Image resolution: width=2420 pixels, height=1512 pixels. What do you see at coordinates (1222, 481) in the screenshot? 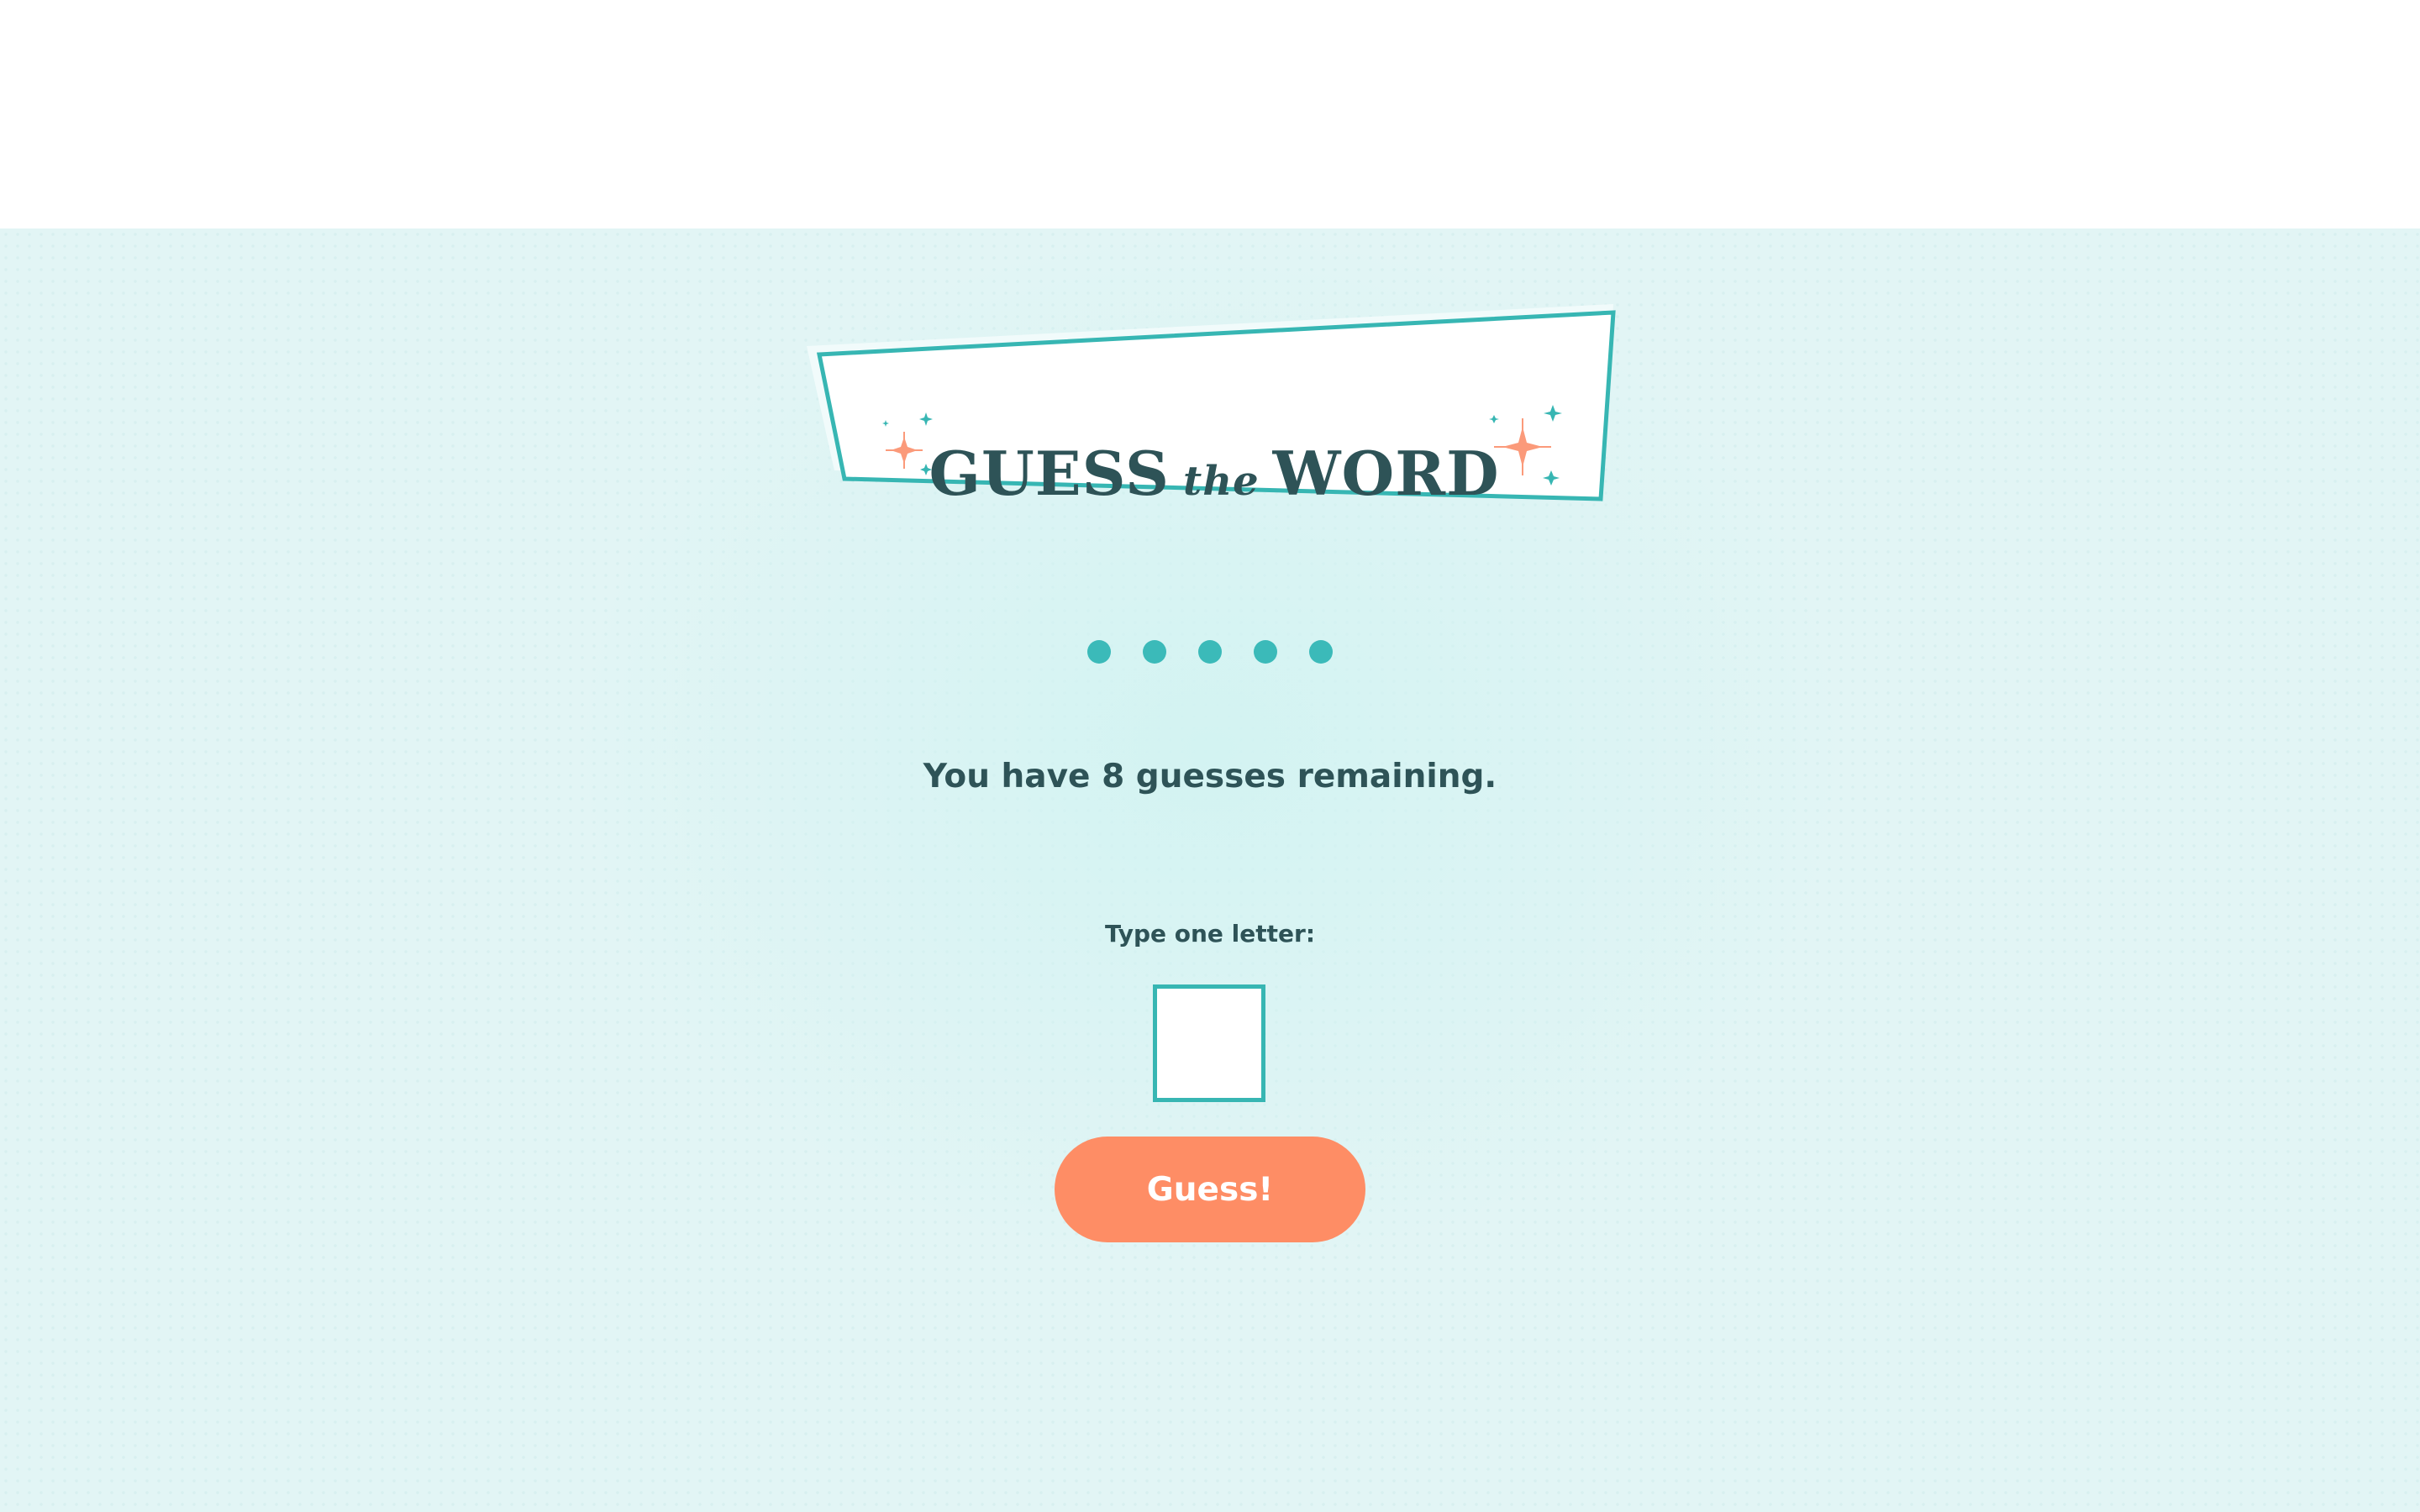
I see `title-the: the` at bounding box center [1222, 481].